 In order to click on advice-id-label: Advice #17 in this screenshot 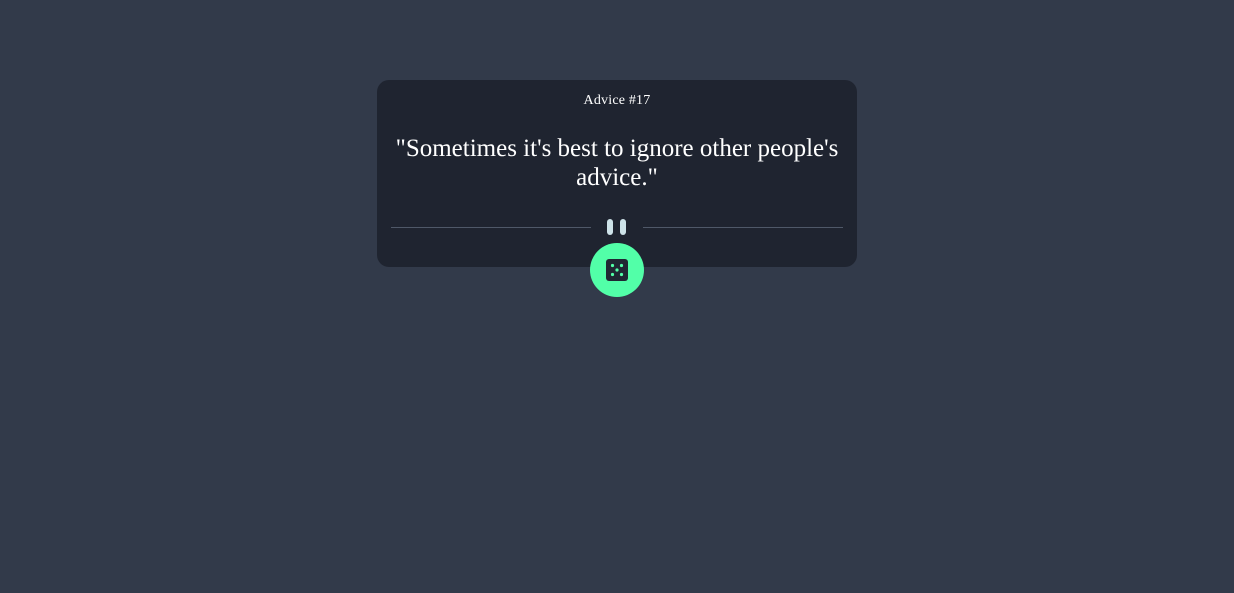, I will do `click(617, 100)`.